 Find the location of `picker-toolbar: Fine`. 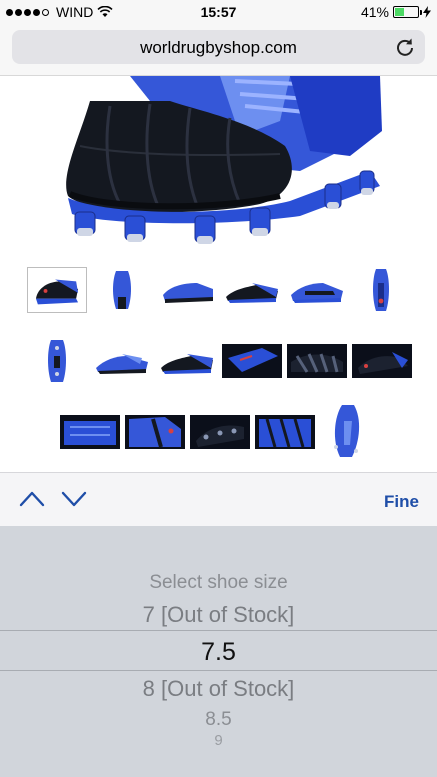

picker-toolbar: Fine is located at coordinates (218, 499).